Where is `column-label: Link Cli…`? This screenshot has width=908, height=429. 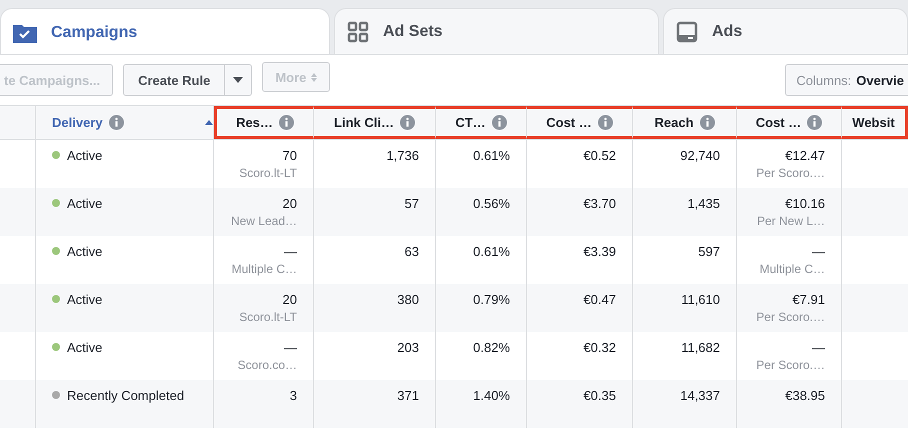 column-label: Link Cli… is located at coordinates (364, 122).